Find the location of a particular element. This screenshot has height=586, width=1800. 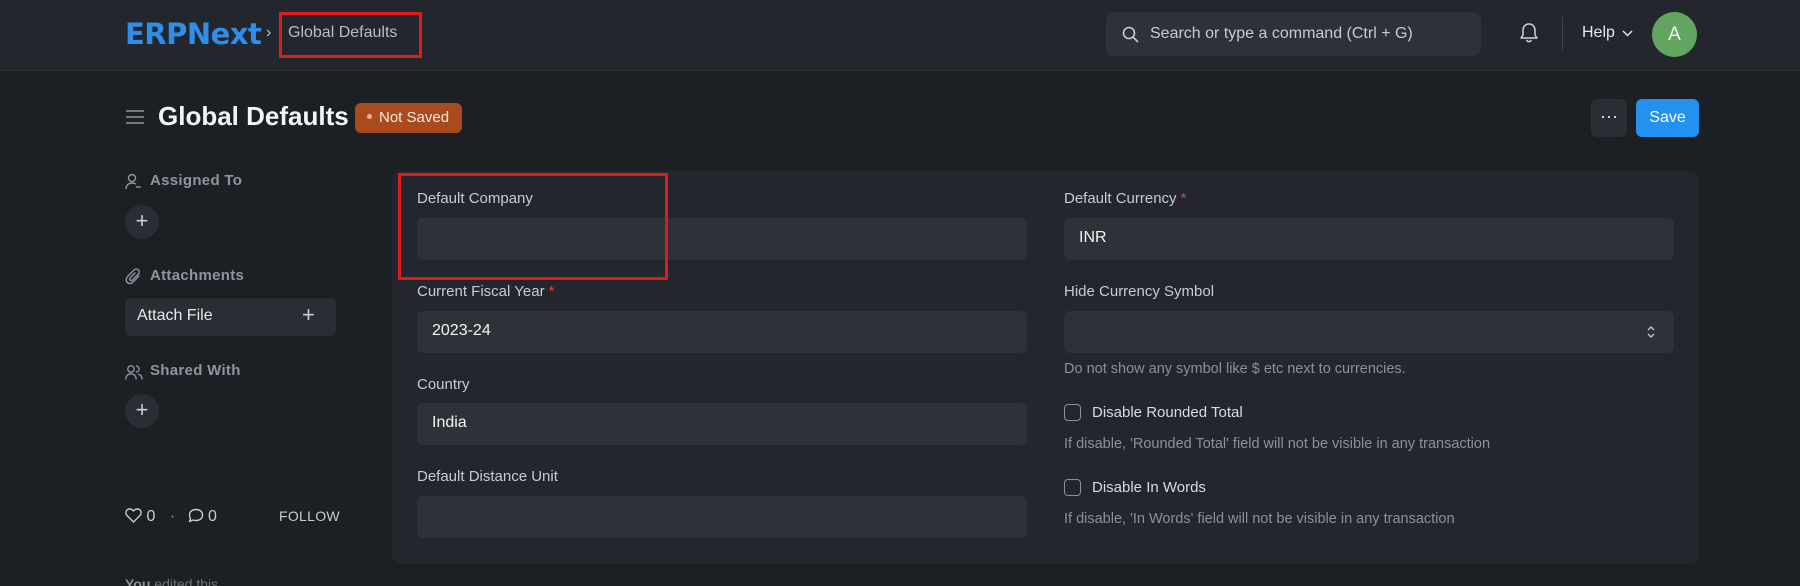

highlight-box-breadcrumb is located at coordinates (350, 35).